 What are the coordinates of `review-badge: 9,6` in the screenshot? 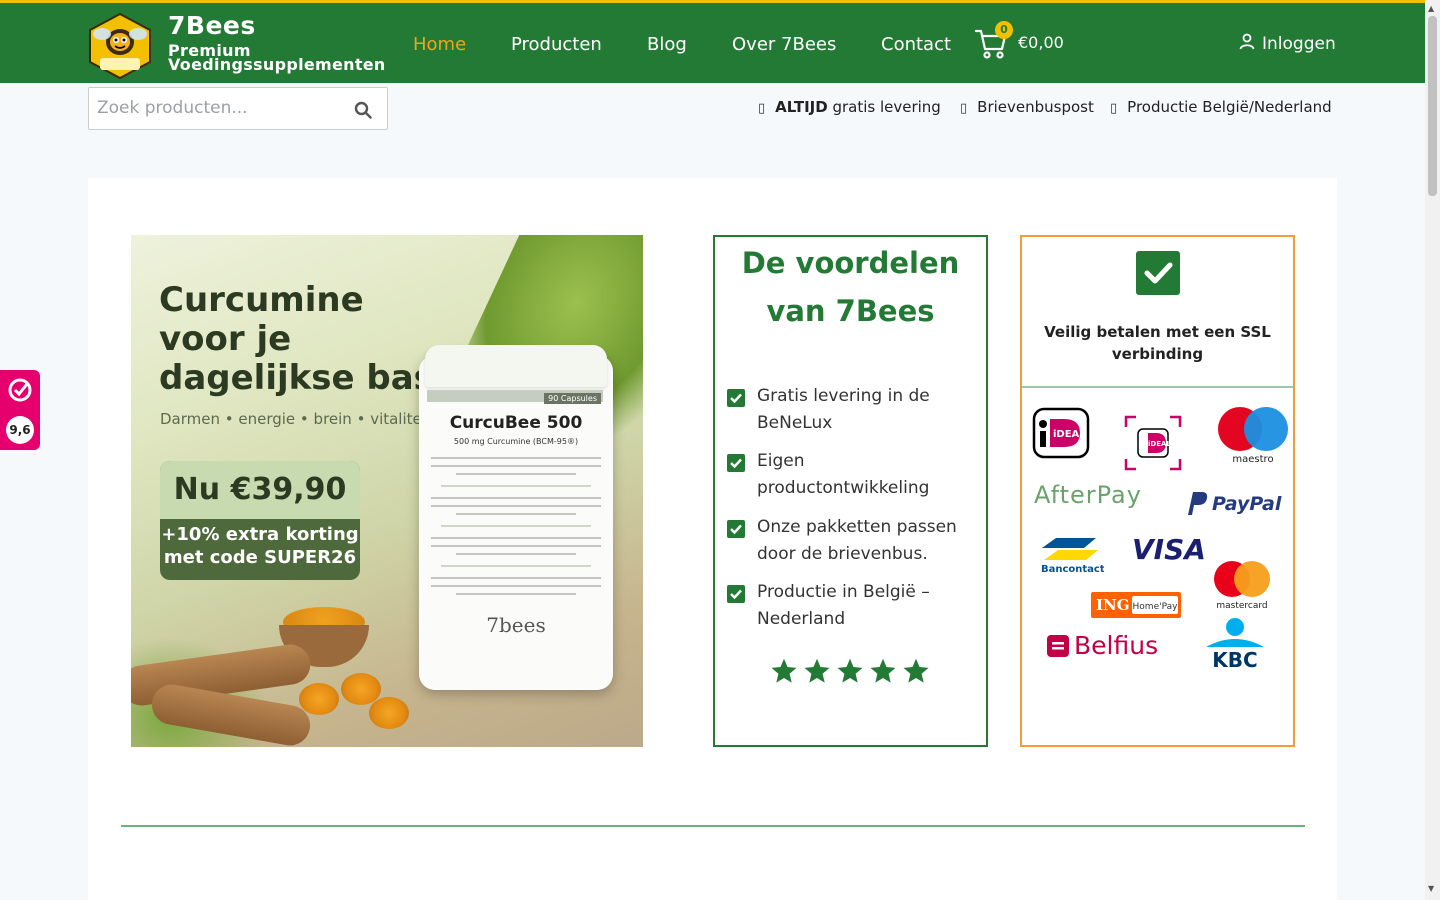 It's located at (20, 410).